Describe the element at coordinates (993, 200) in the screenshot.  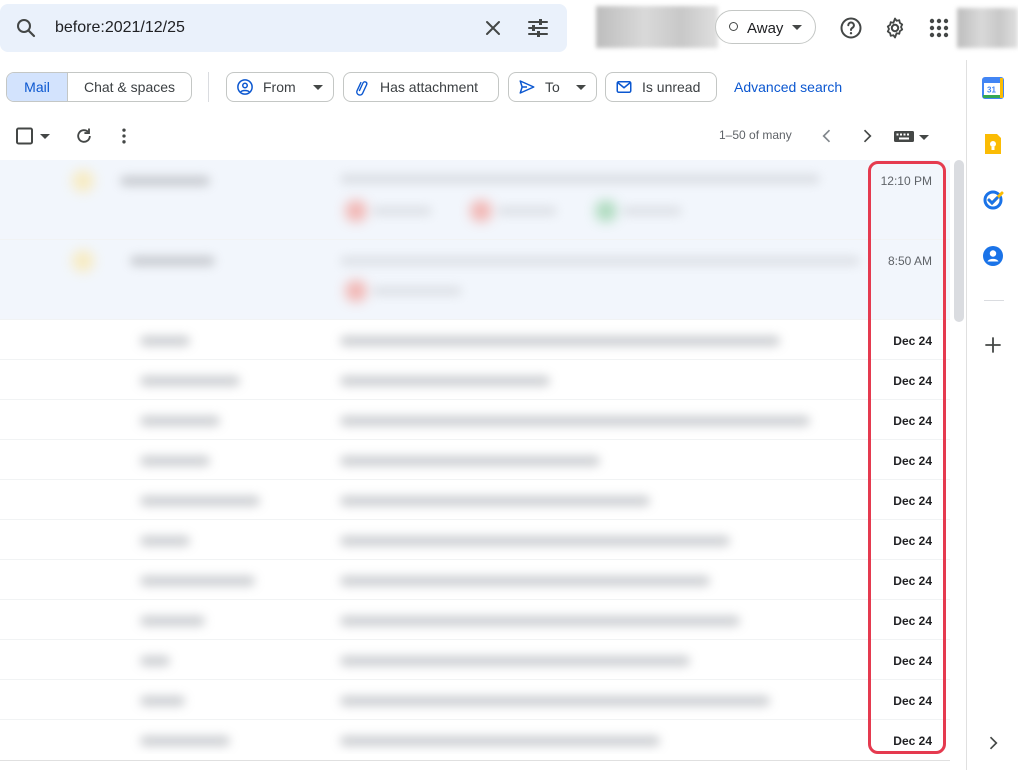
I see `tasks-icon` at that location.